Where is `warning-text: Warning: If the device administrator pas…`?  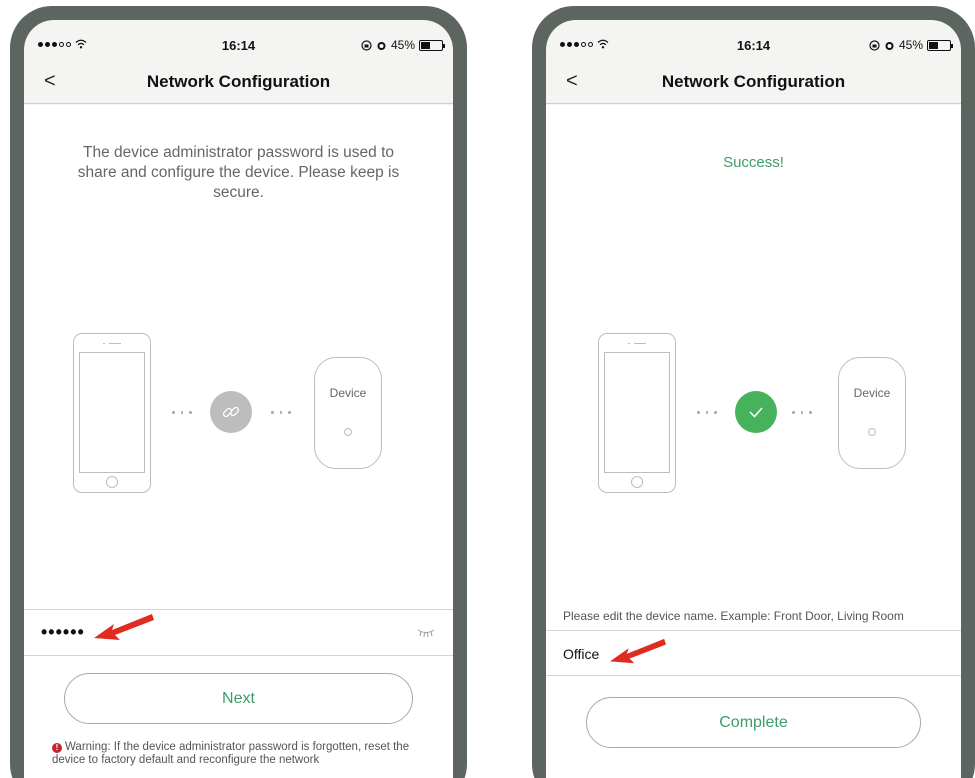
warning-text: Warning: If the device administrator pas… is located at coordinates (231, 753).